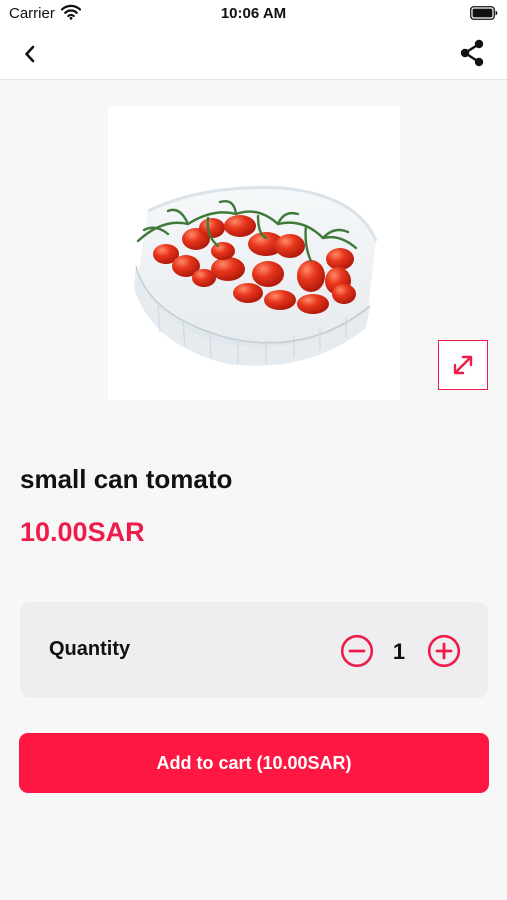  I want to click on product-price: 10.00SAR, so click(82, 532).